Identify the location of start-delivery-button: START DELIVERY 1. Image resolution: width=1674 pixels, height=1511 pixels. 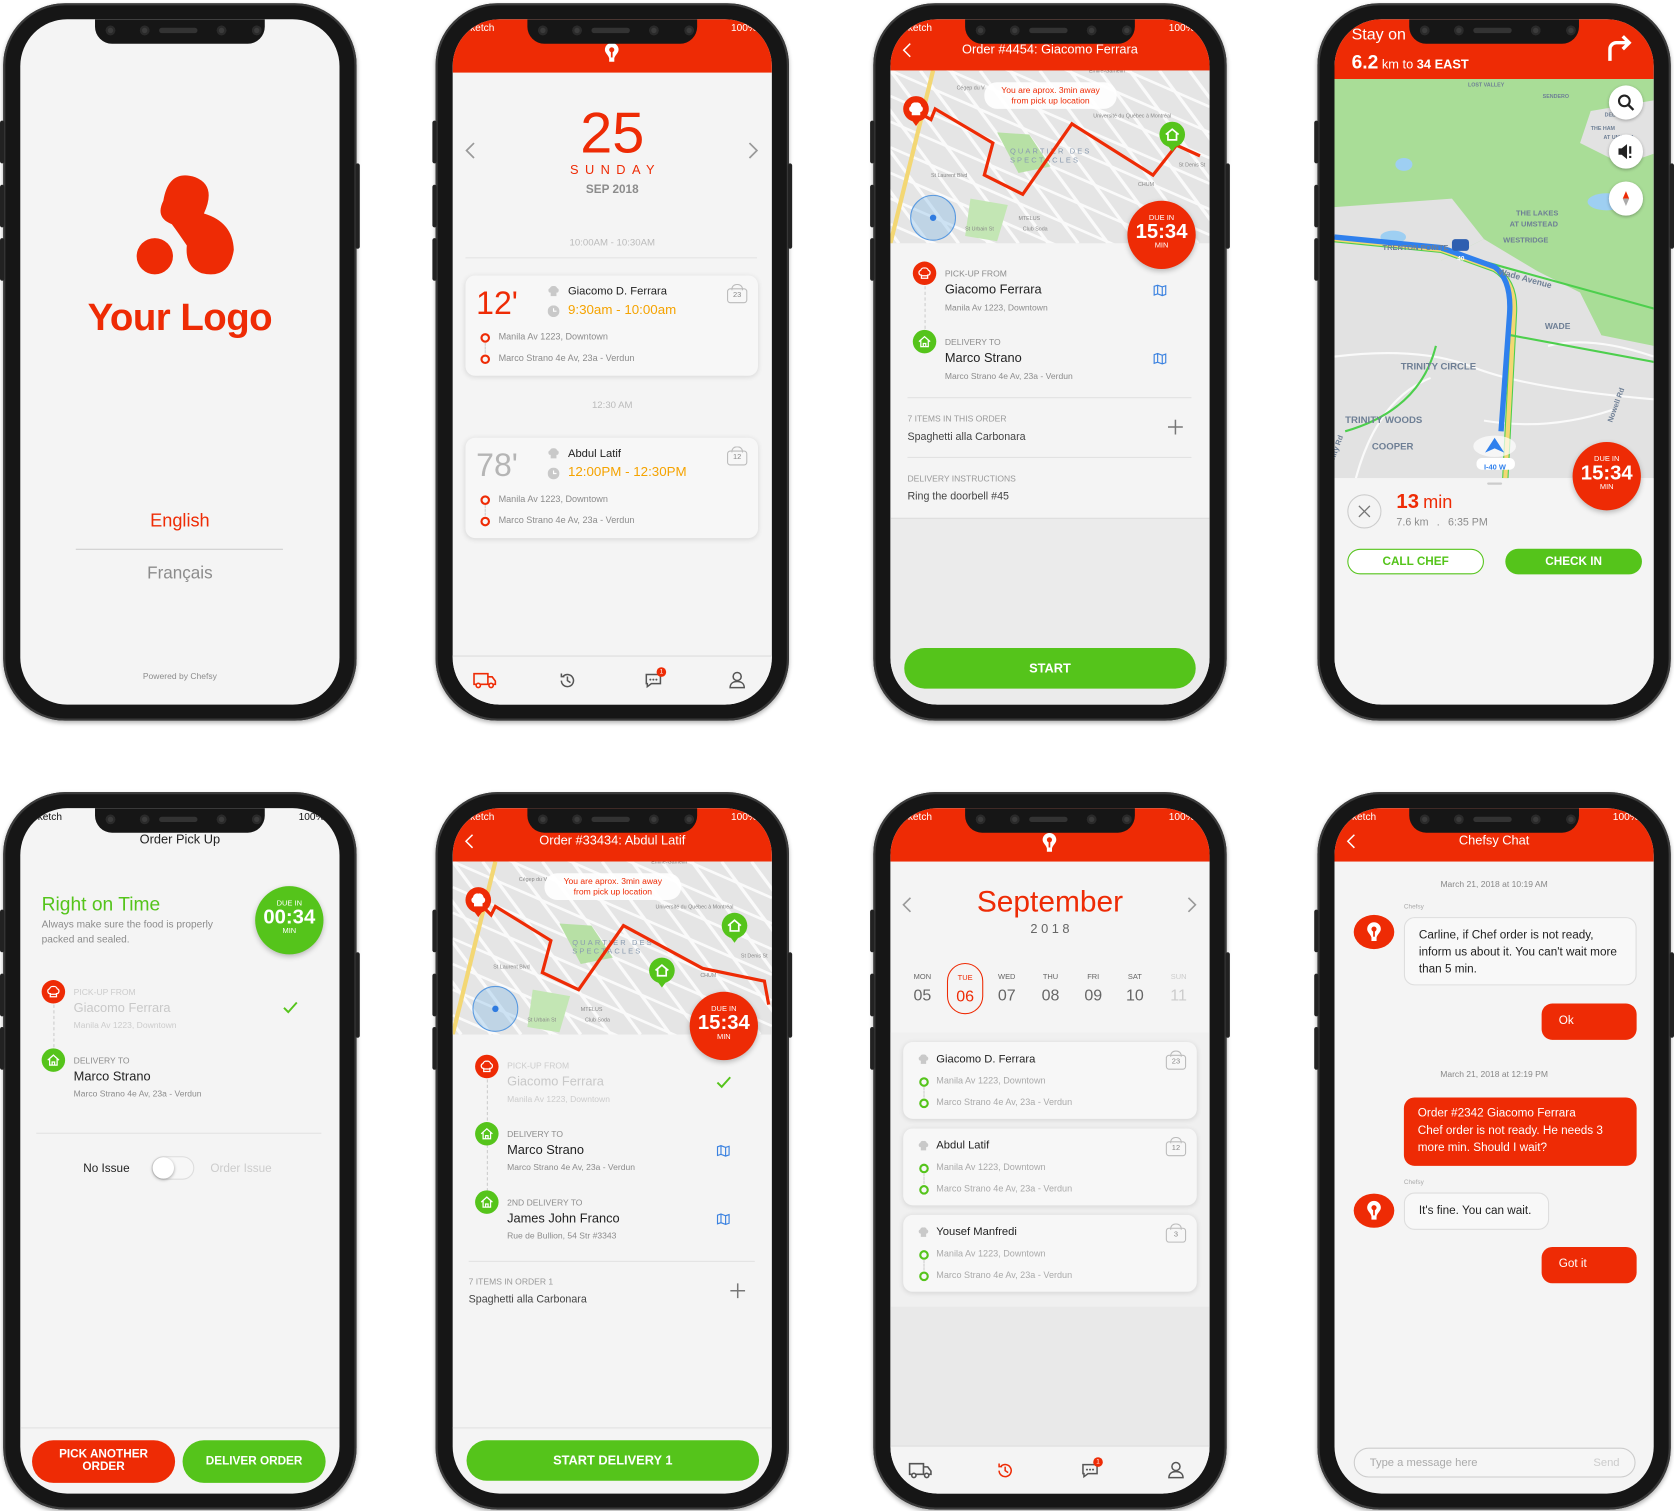
(613, 1460).